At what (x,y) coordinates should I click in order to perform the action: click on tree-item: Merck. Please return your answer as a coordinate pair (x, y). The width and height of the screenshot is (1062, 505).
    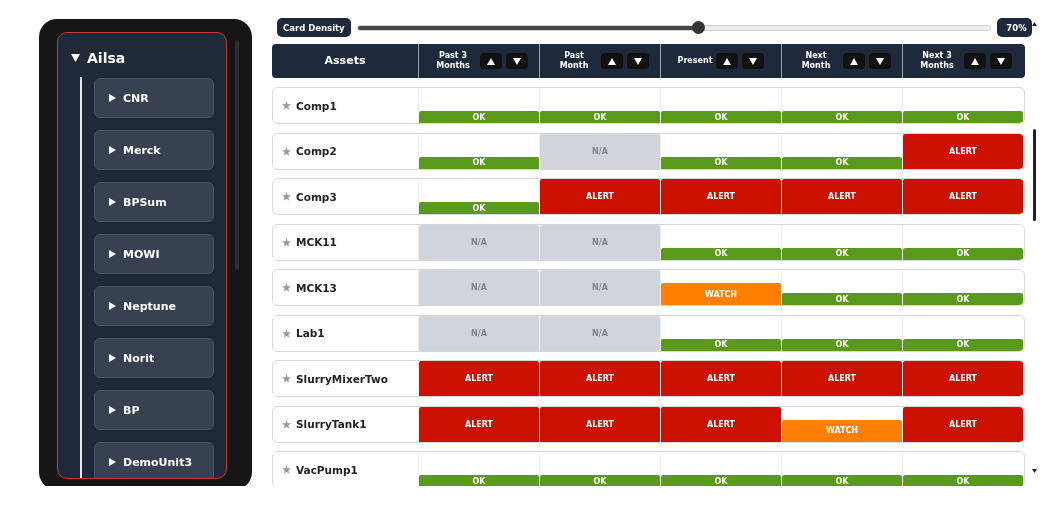
    Looking at the image, I should click on (154, 150).